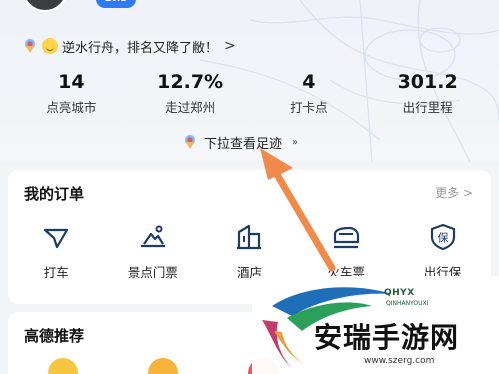 This screenshot has width=499, height=374. What do you see at coordinates (56, 258) in the screenshot?
I see `order-taxi: 打车` at bounding box center [56, 258].